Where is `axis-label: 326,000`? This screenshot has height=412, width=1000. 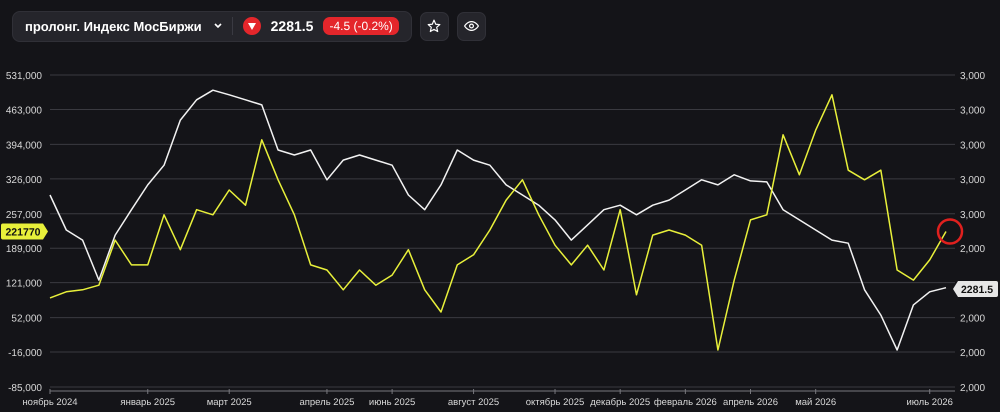 axis-label: 326,000 is located at coordinates (24, 180).